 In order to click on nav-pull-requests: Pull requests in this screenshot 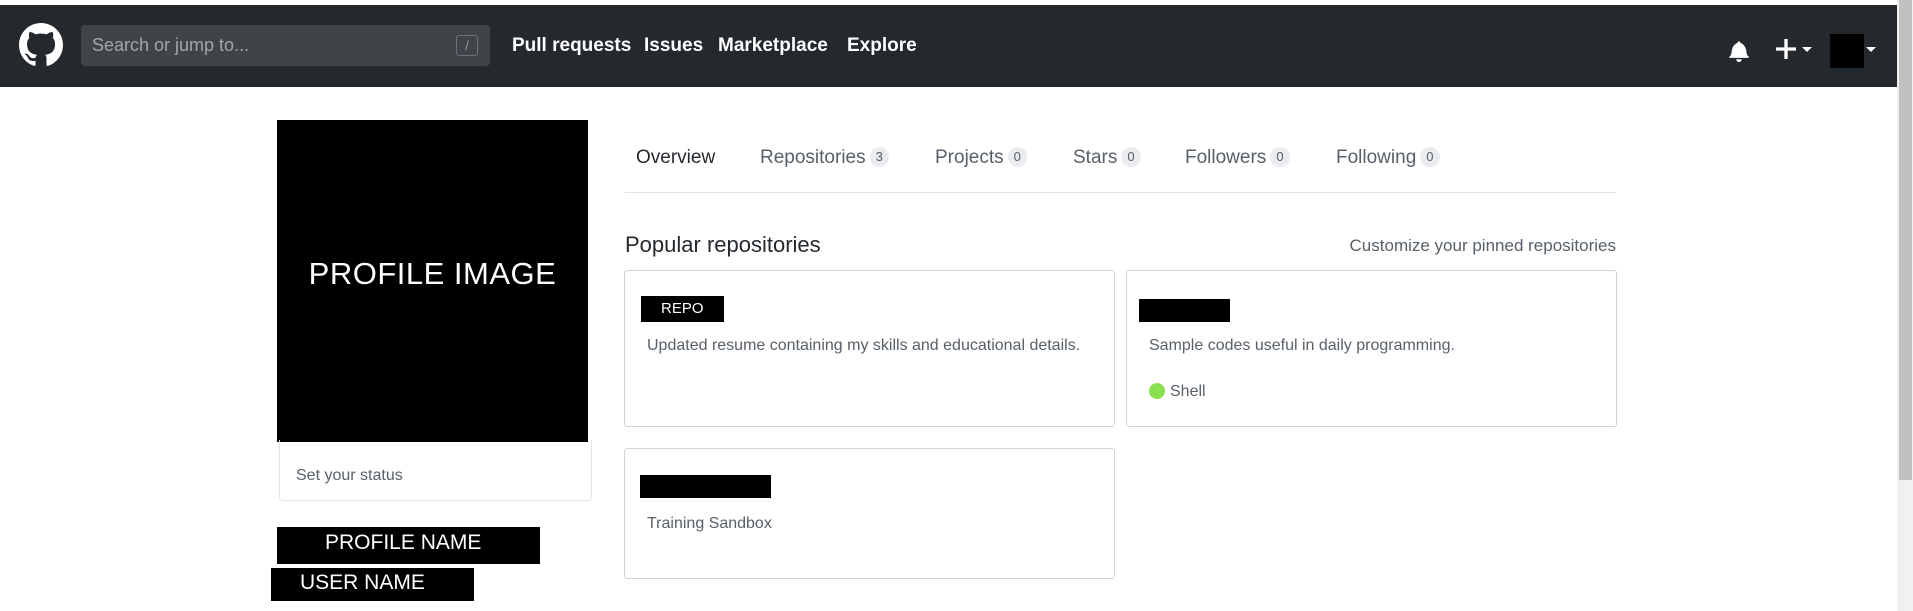, I will do `click(571, 46)`.